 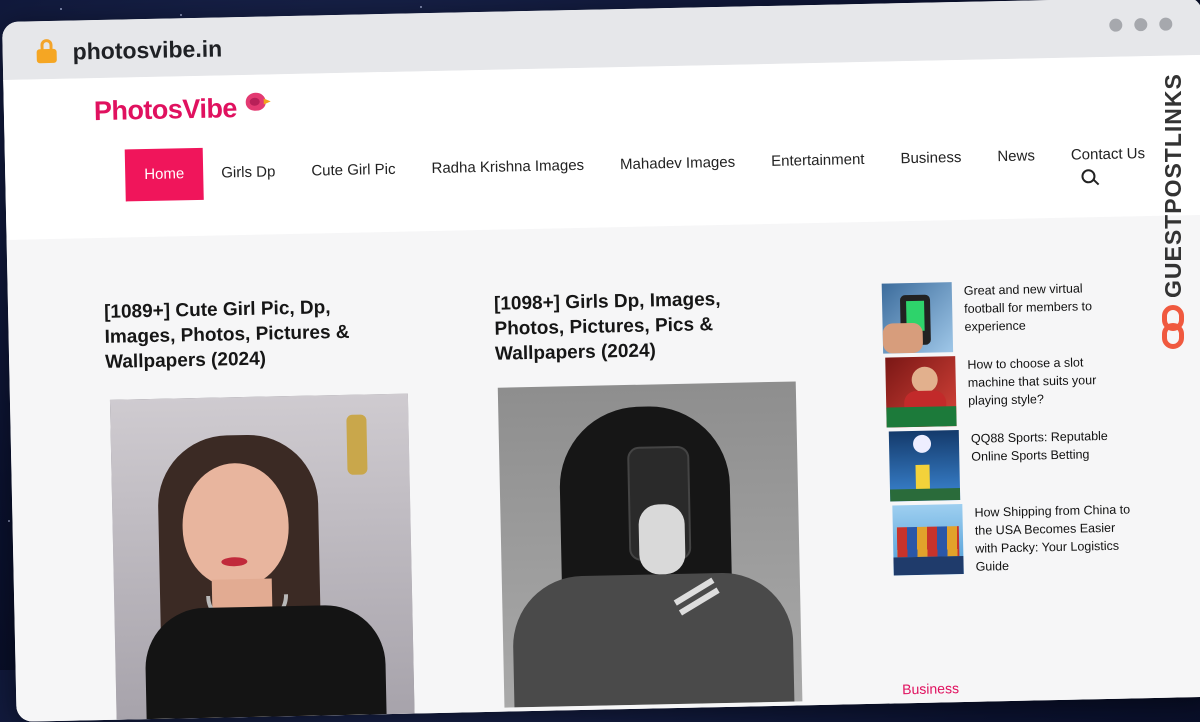 I want to click on nav-item-business: Business, so click(x=931, y=159).